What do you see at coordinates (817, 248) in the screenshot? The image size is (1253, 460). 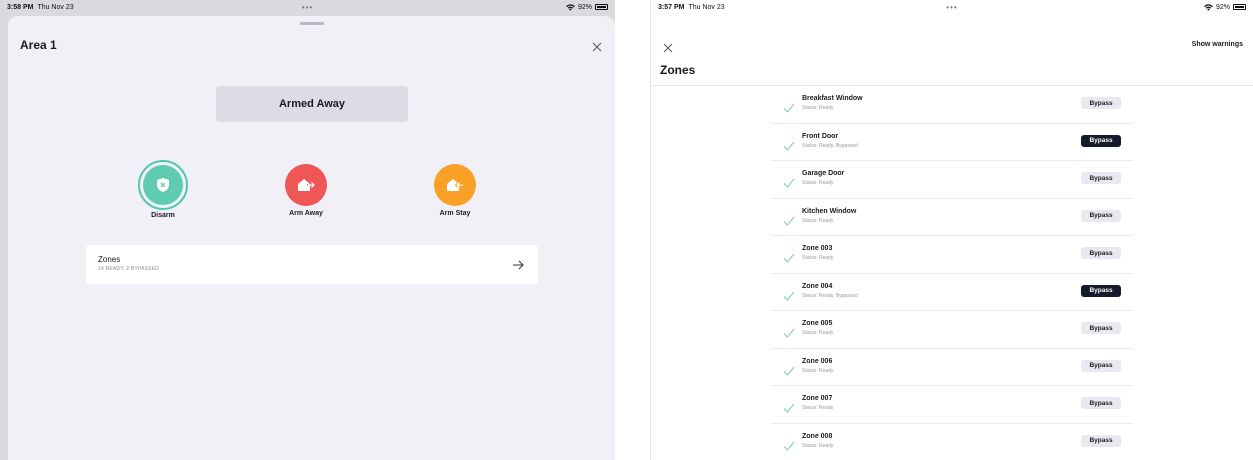 I see `zone-name: Zone 003` at bounding box center [817, 248].